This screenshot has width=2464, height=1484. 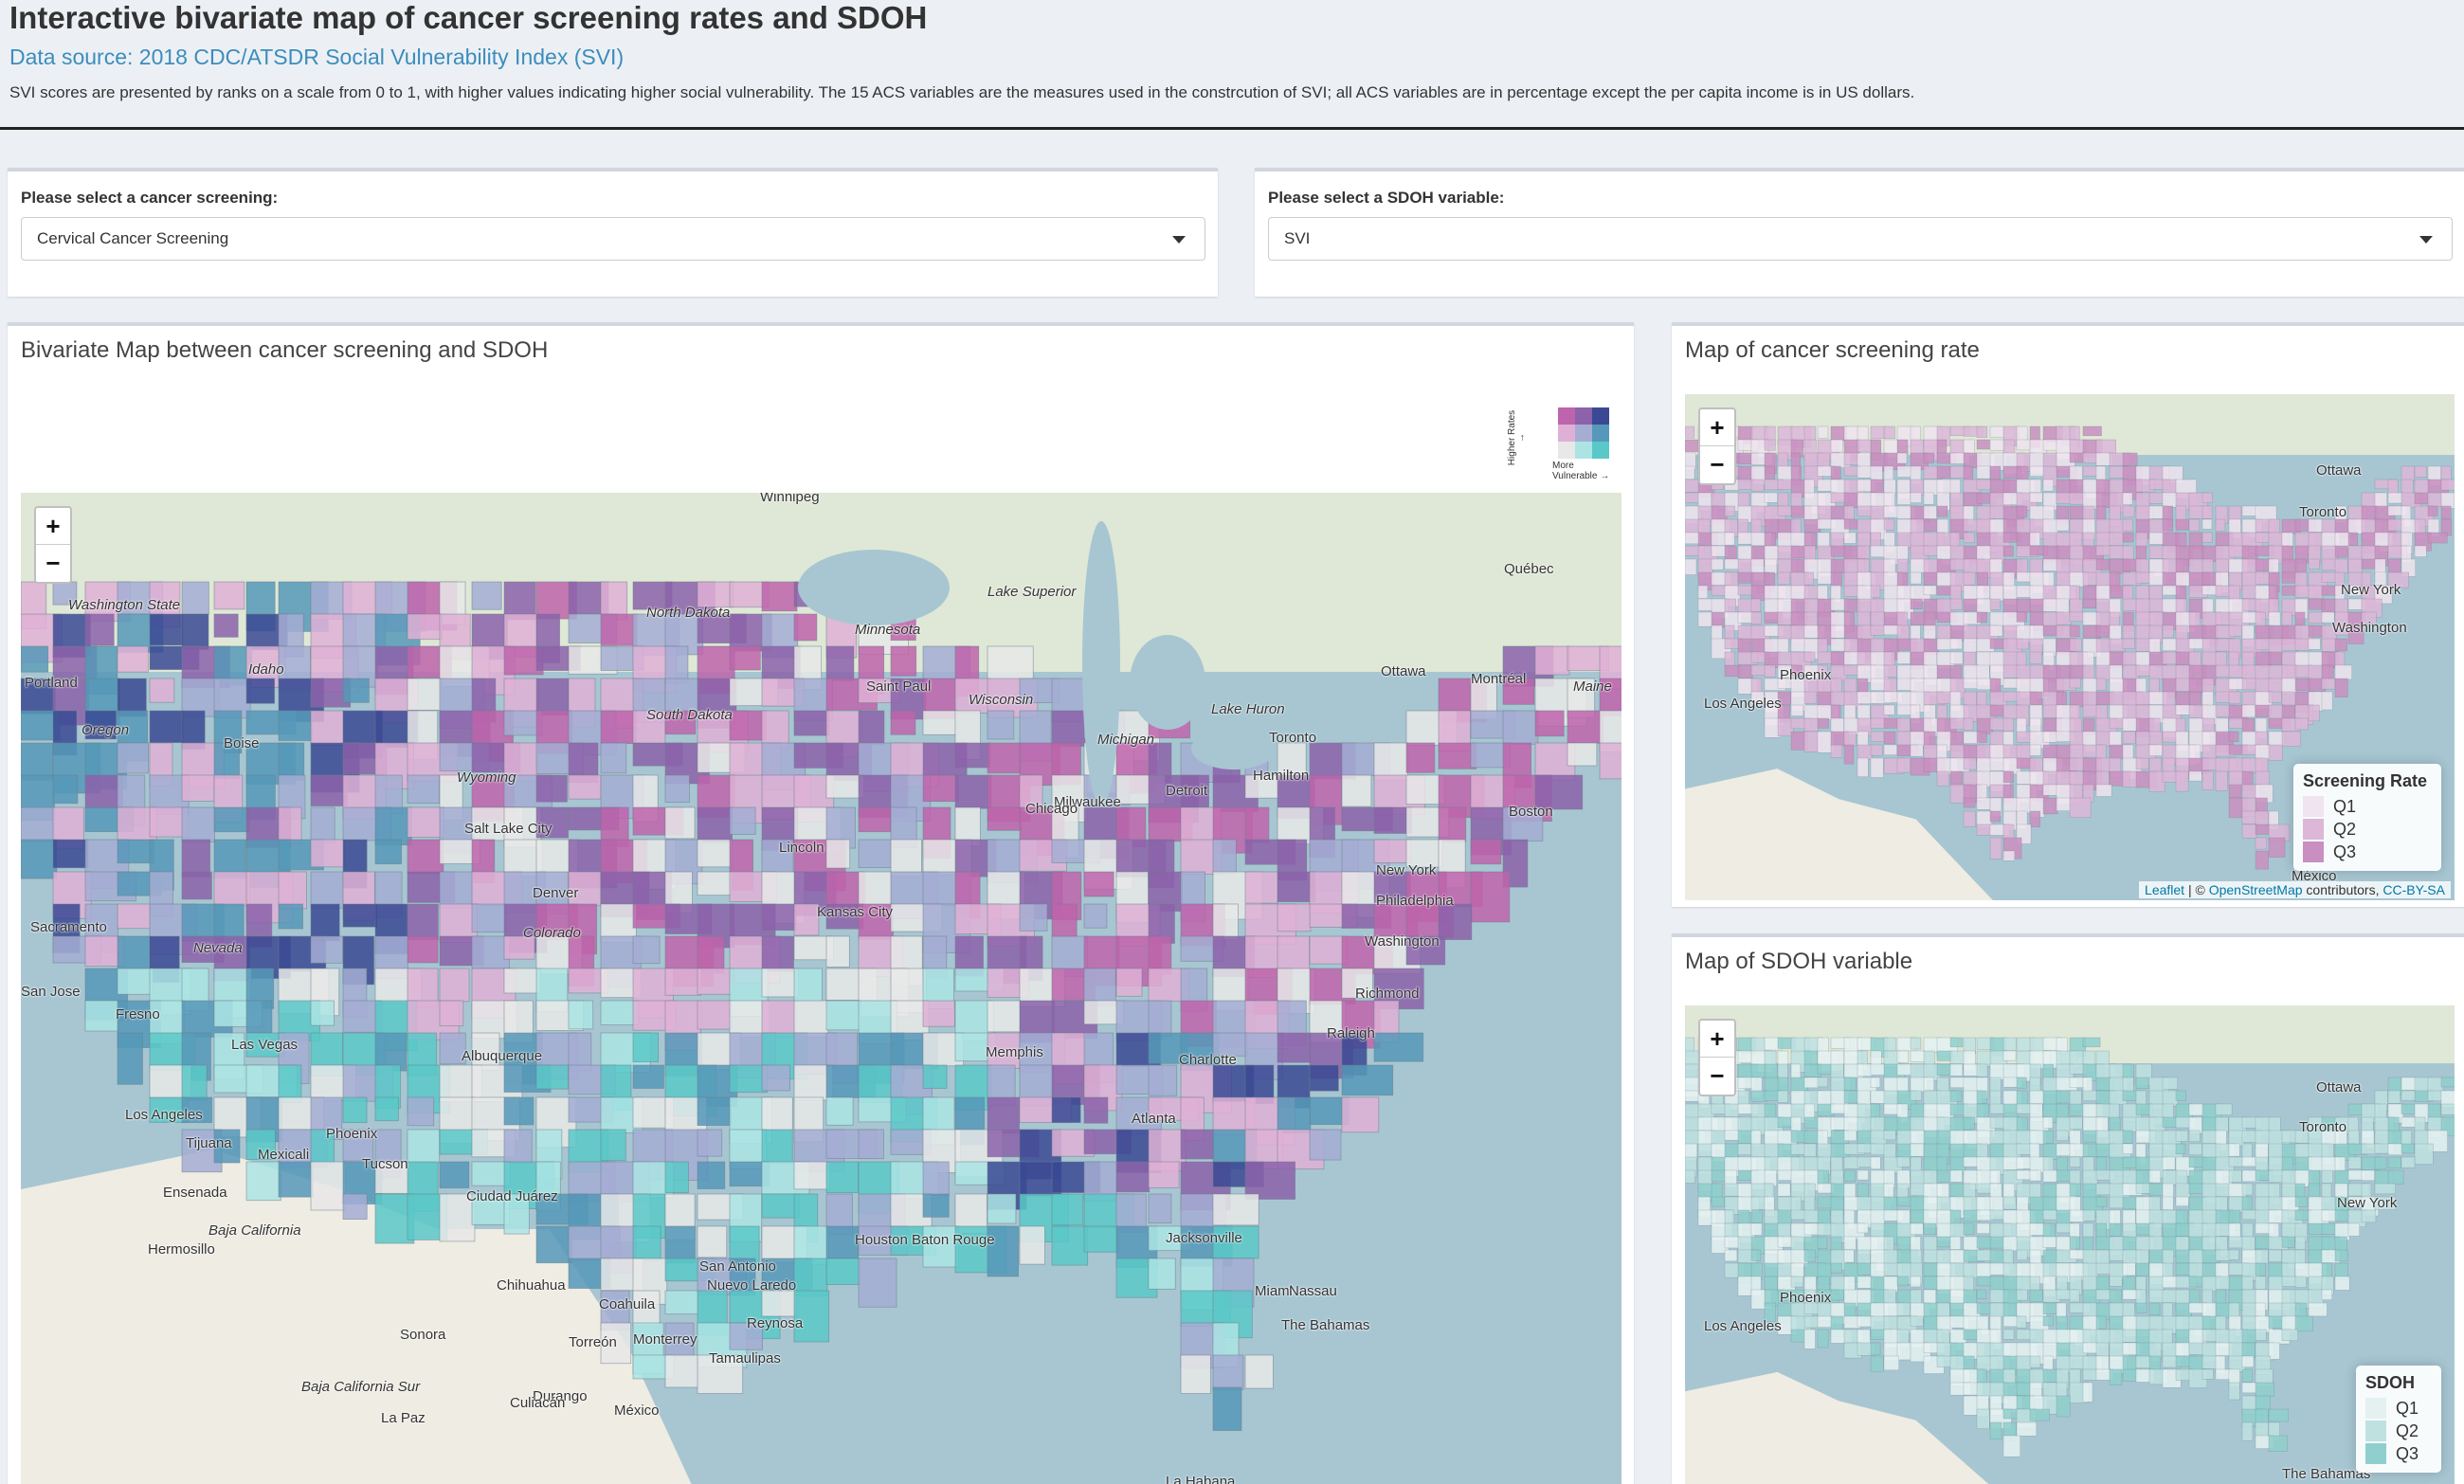 I want to click on license-link: CC-BY-SA, so click(x=2414, y=889).